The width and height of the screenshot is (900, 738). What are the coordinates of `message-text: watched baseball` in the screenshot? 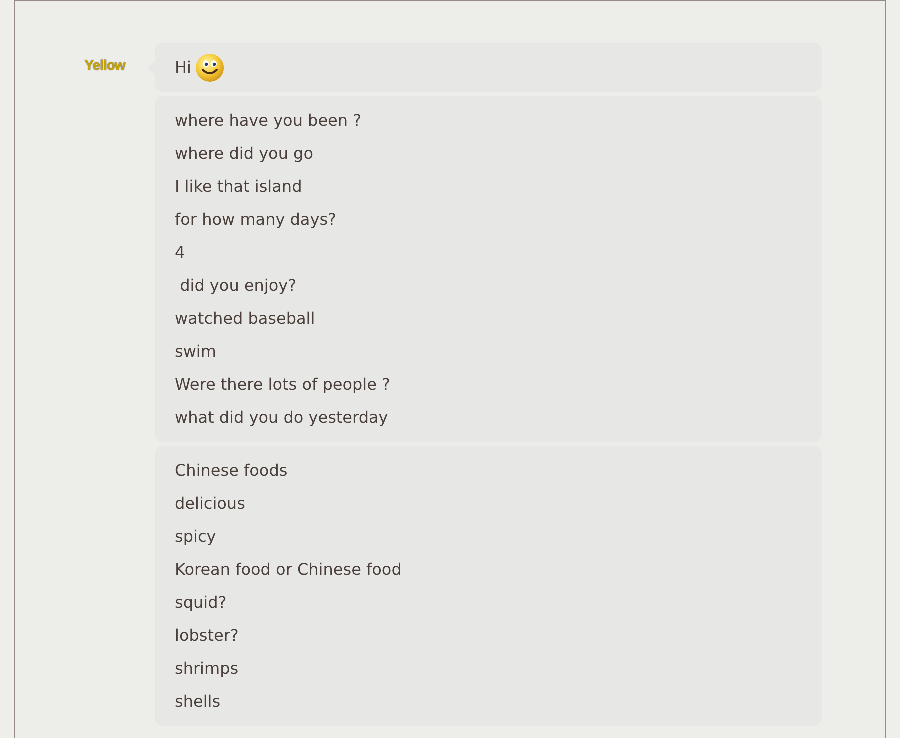 It's located at (245, 318).